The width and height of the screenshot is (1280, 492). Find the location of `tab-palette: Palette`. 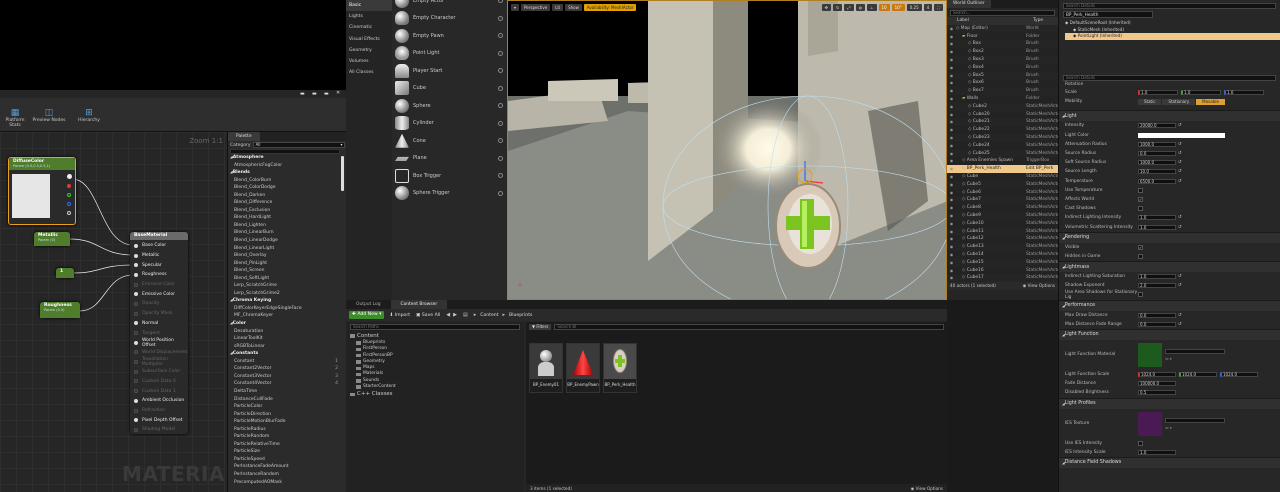

tab-palette: Palette is located at coordinates (244, 136).